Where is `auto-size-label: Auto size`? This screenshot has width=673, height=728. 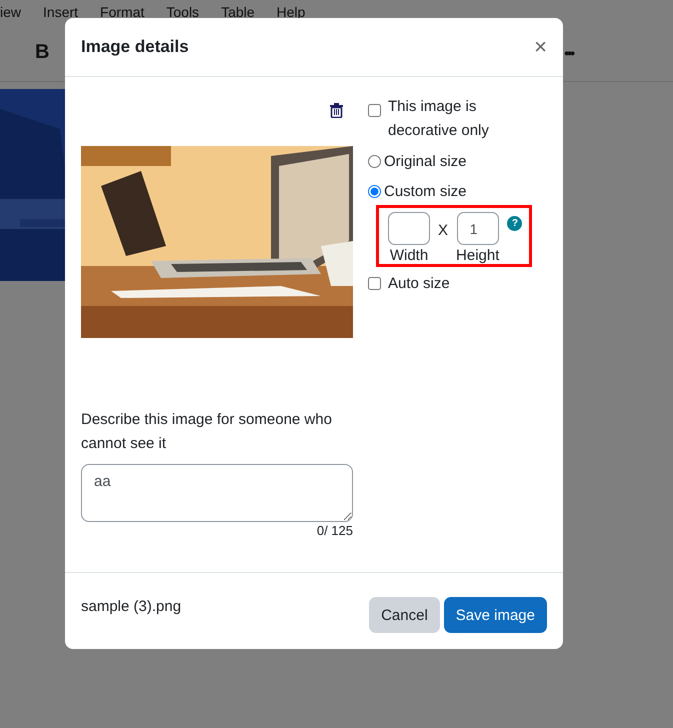 auto-size-label: Auto size is located at coordinates (419, 283).